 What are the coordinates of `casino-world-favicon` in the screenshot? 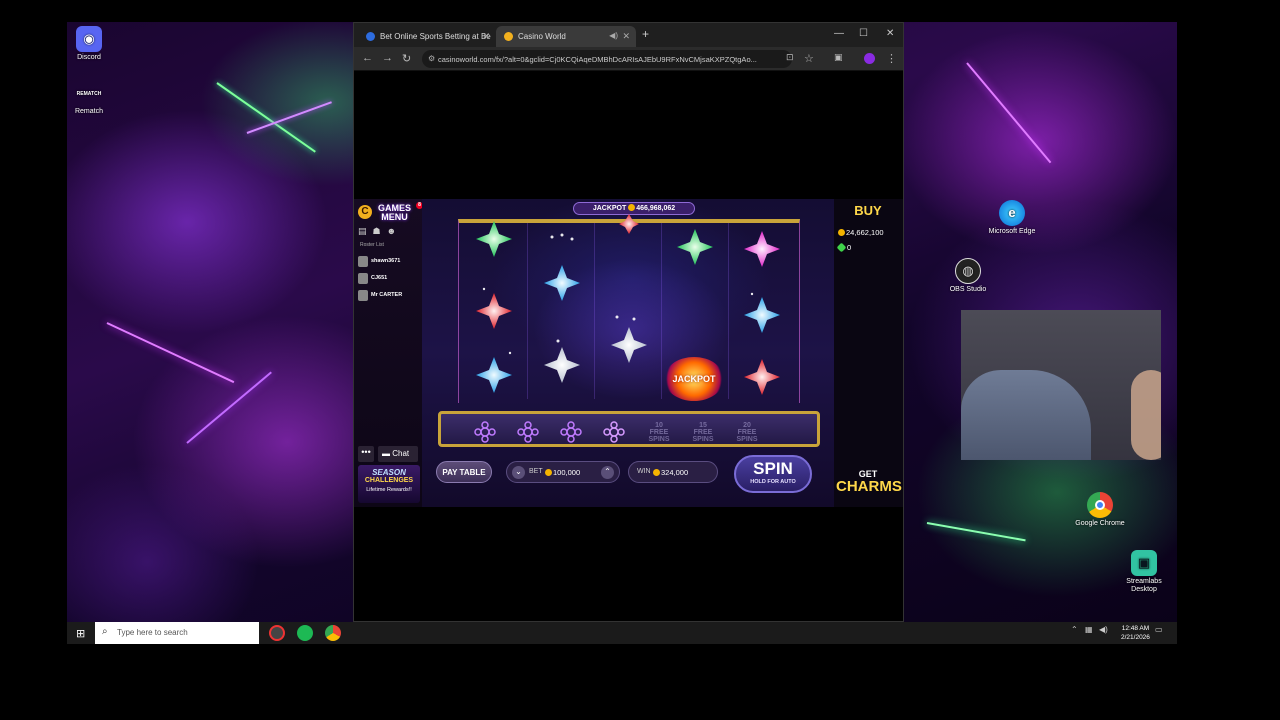 It's located at (508, 36).